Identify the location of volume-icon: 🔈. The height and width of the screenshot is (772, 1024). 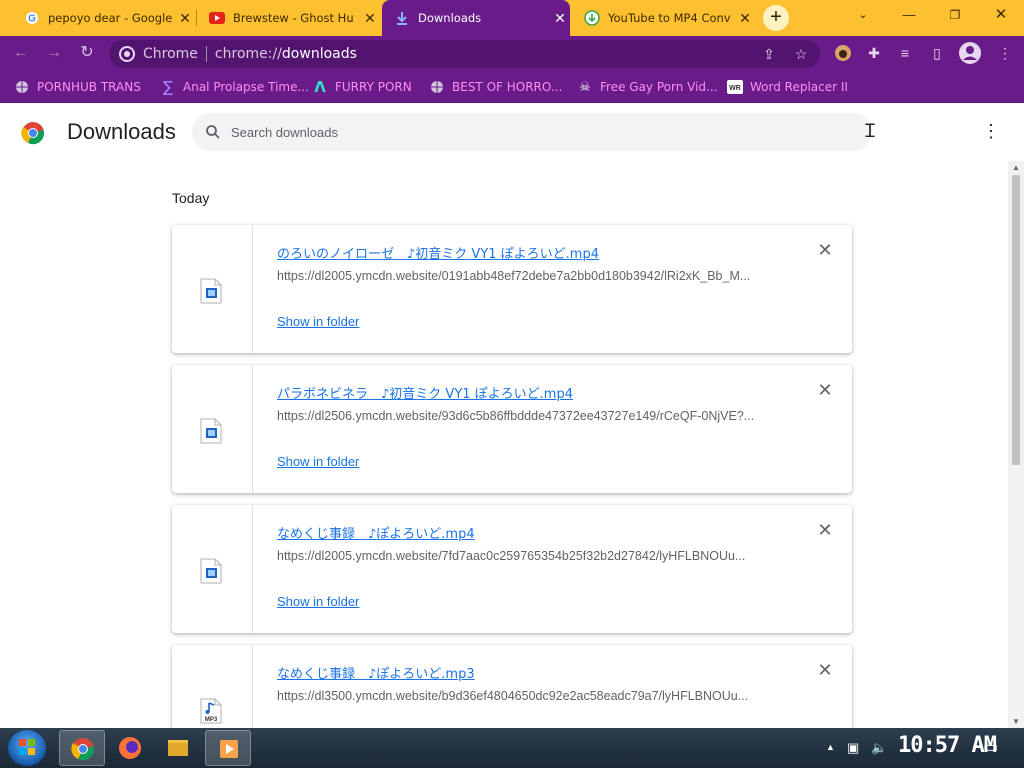
(879, 748).